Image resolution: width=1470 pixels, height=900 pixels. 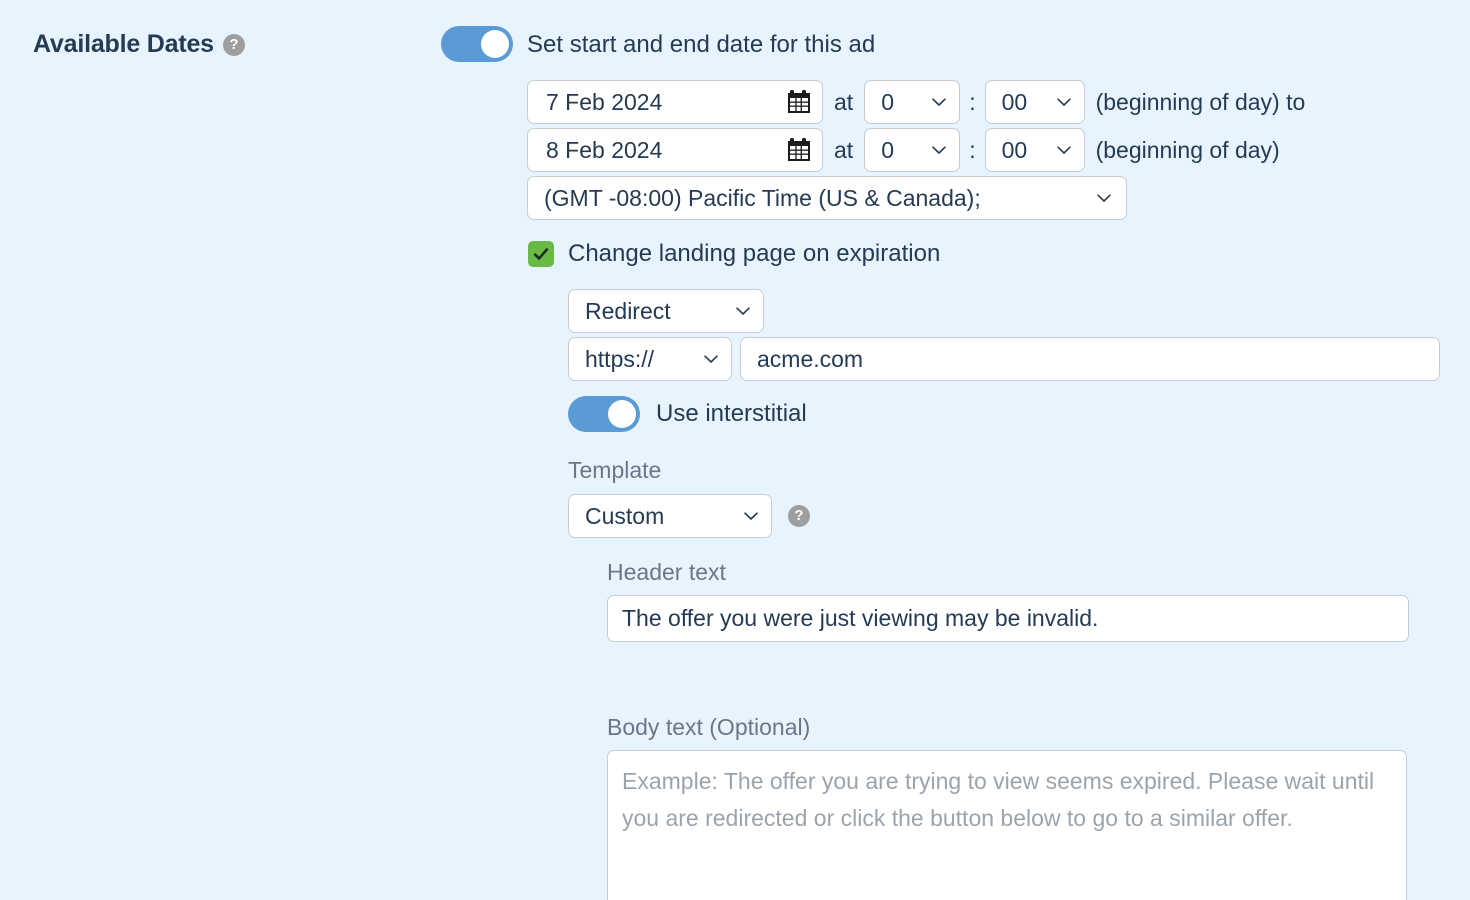 What do you see at coordinates (675, 102) in the screenshot?
I see `start-date-input: 7 Feb 2024` at bounding box center [675, 102].